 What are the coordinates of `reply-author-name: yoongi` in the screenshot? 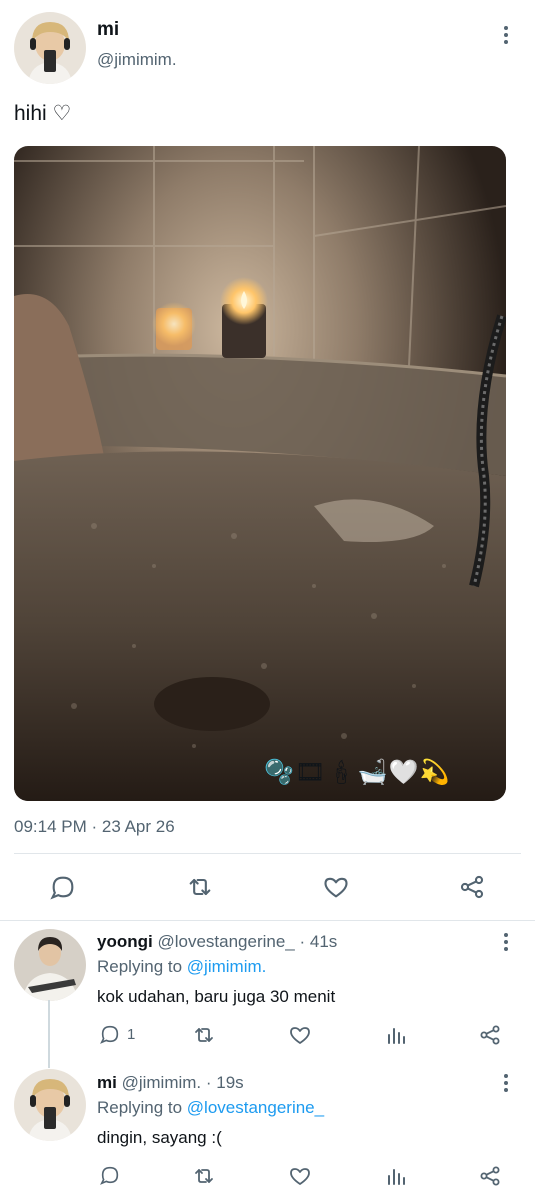 It's located at (125, 941).